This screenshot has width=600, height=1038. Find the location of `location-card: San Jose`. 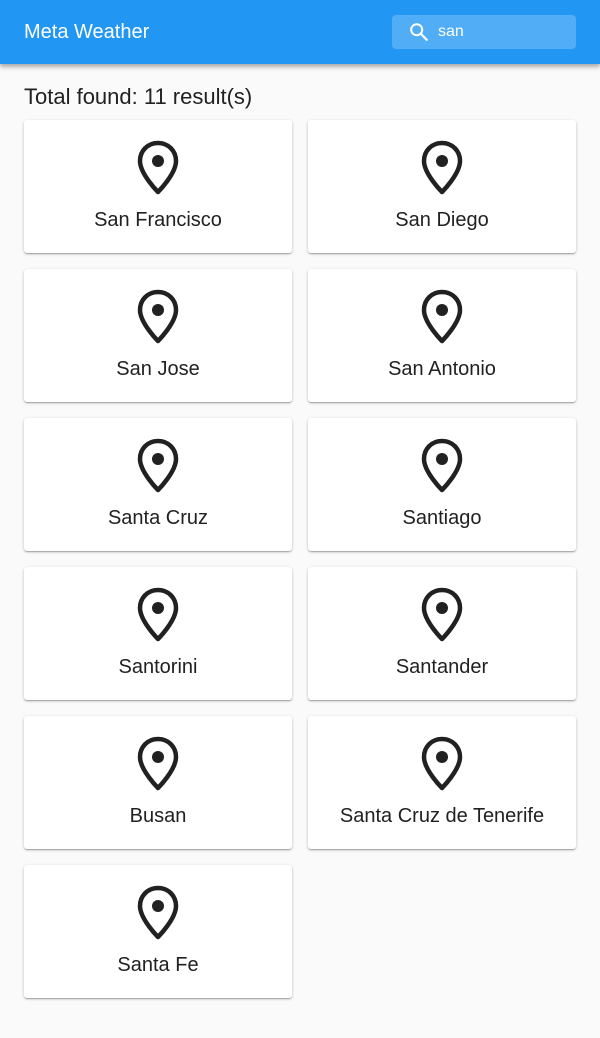

location-card: San Jose is located at coordinates (158, 335).